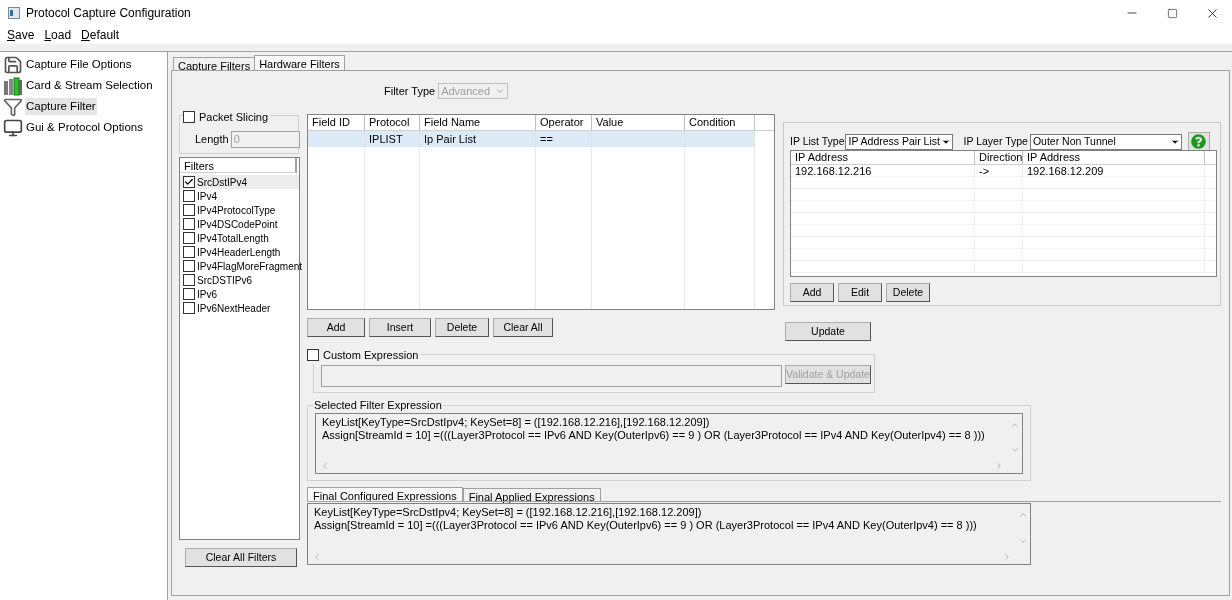 This screenshot has height=600, width=1232. What do you see at coordinates (241, 558) in the screenshot?
I see `clear-all-filters-button: Clear All Filters` at bounding box center [241, 558].